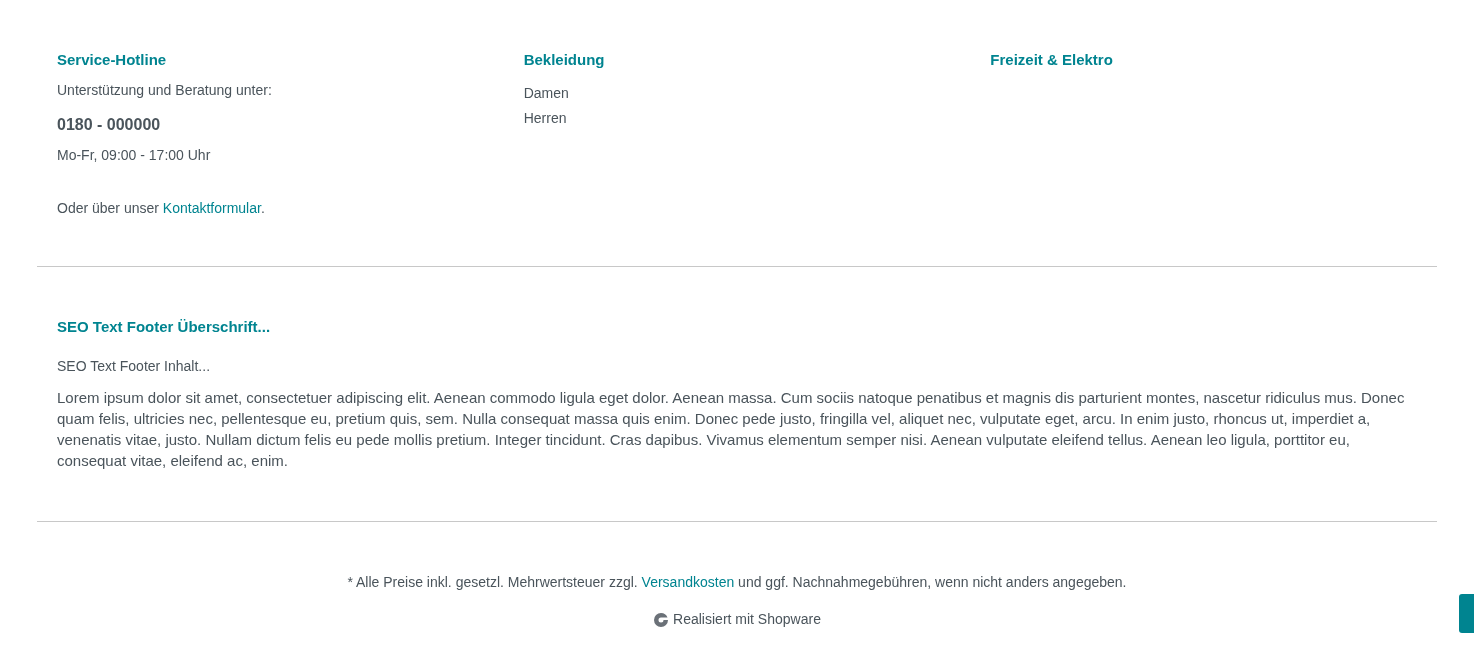 The width and height of the screenshot is (1474, 658). What do you see at coordinates (1466, 613) in the screenshot?
I see `scroll-top-button` at bounding box center [1466, 613].